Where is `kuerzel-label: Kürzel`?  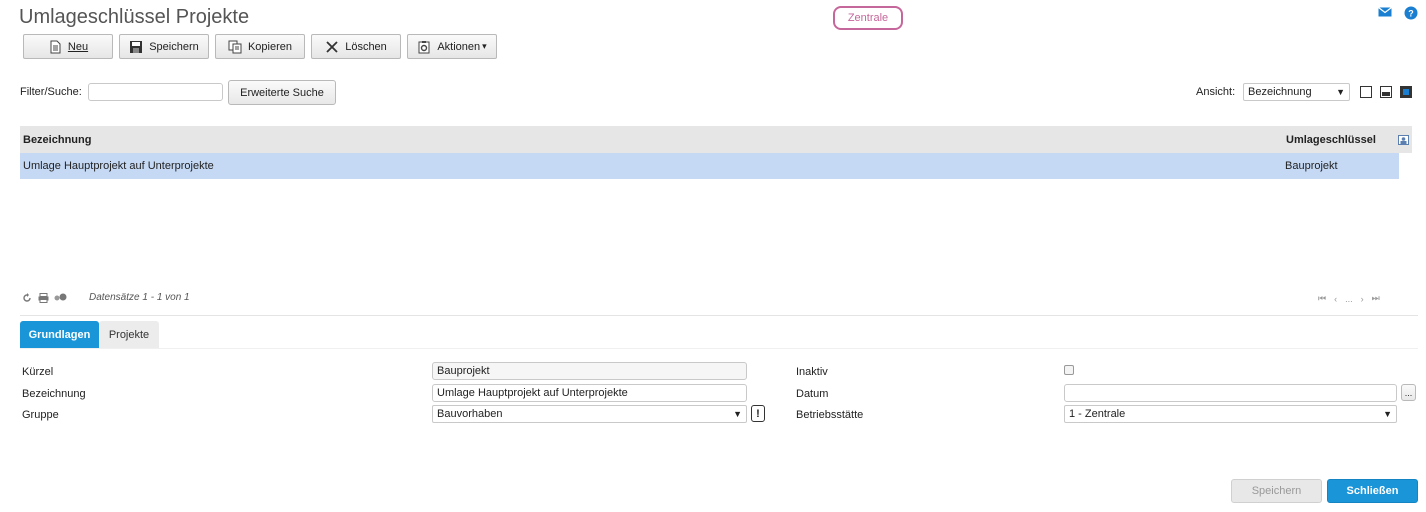
kuerzel-label: Kürzel is located at coordinates (38, 372).